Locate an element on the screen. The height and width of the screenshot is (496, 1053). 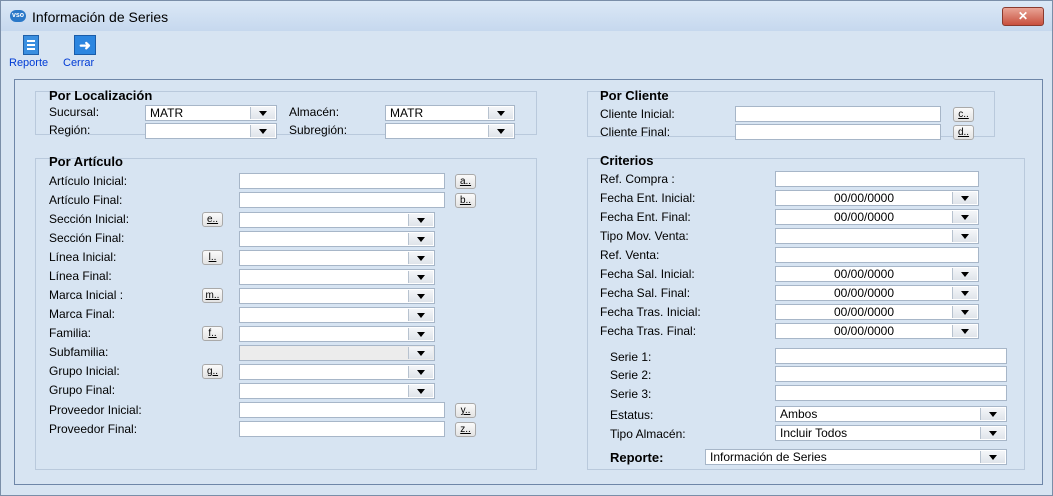
estatus-select: Ambos is located at coordinates (891, 414).